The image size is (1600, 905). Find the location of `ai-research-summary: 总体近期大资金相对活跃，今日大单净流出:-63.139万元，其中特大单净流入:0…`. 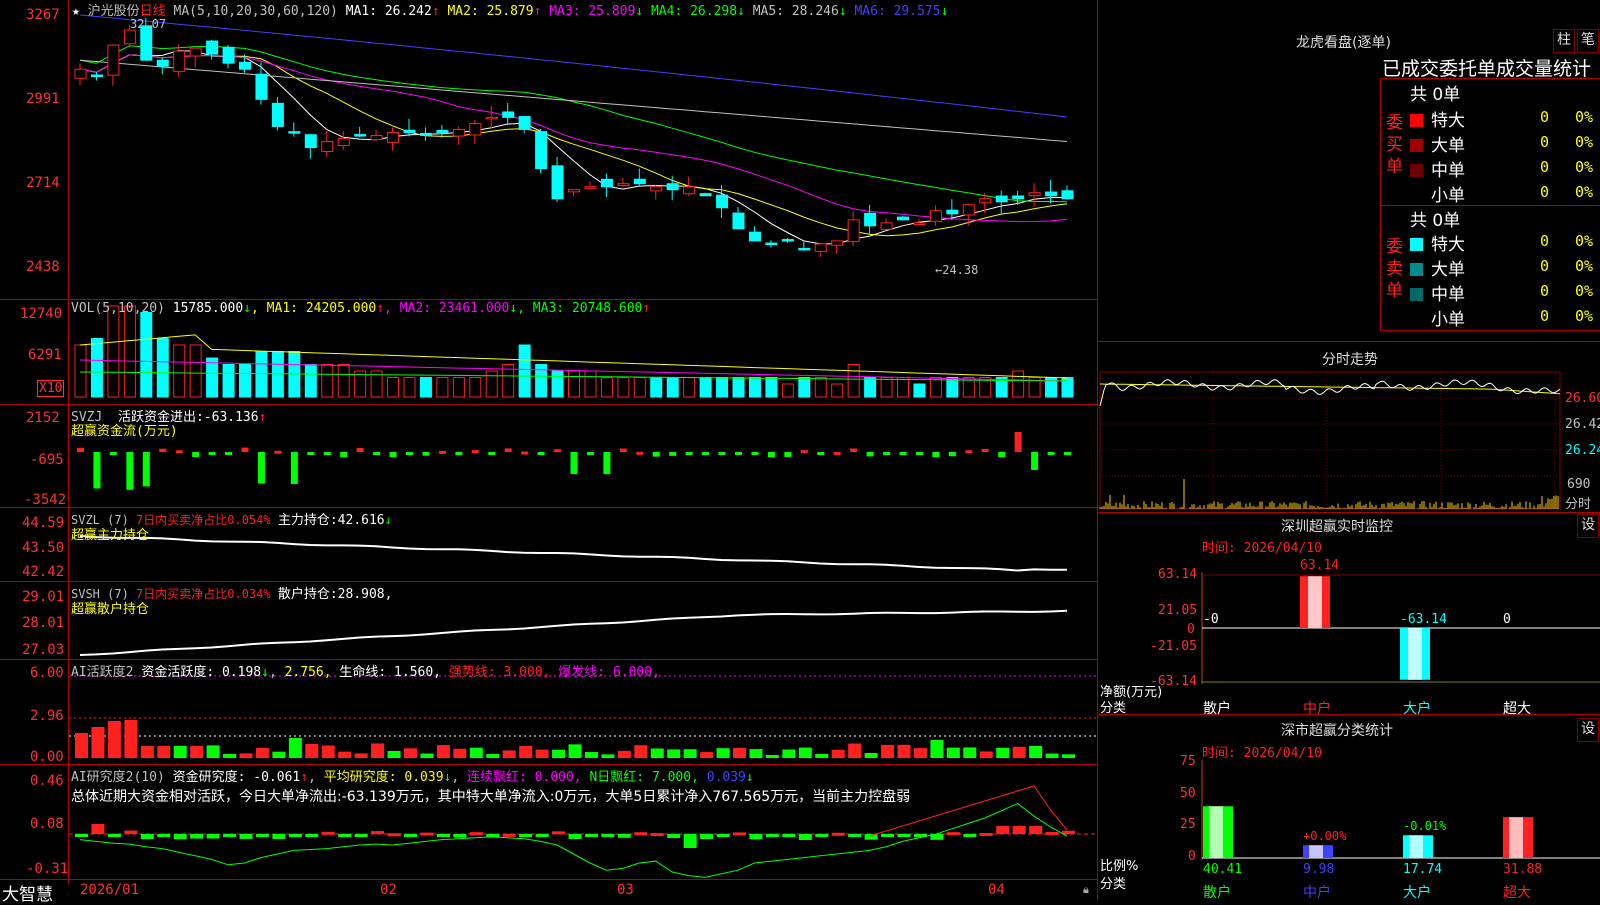

ai-research-summary: 总体近期大资金相对活跃，今日大单净流出:-63.139万元，其中特大单净流入:0… is located at coordinates (491, 797).